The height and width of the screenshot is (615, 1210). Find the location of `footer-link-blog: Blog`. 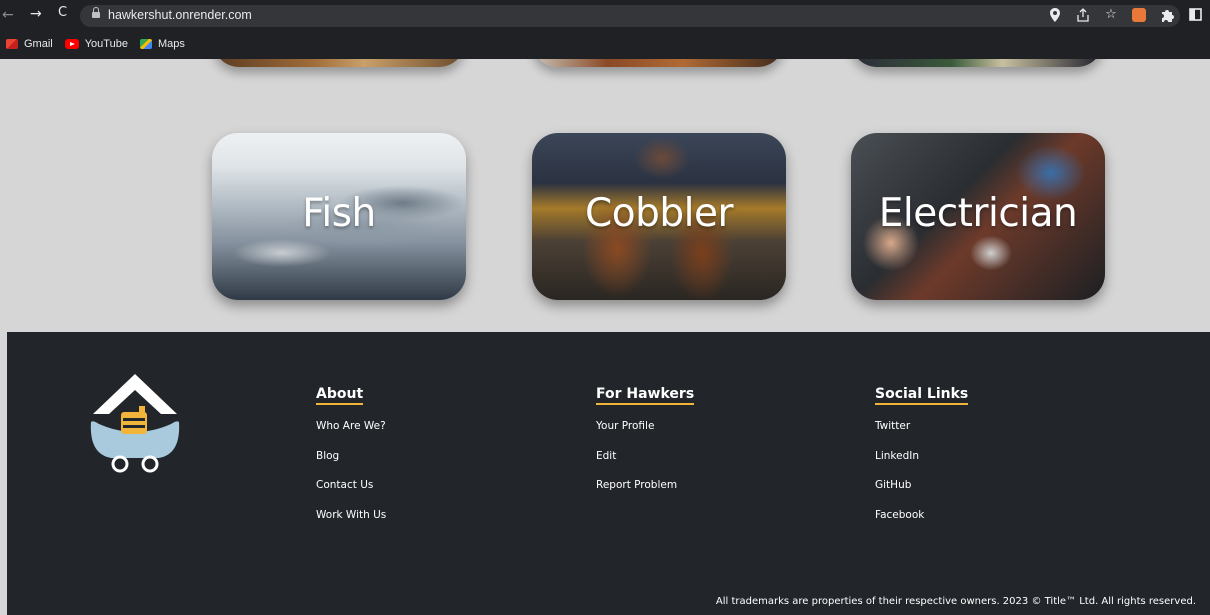

footer-link-blog: Blog is located at coordinates (351, 465).